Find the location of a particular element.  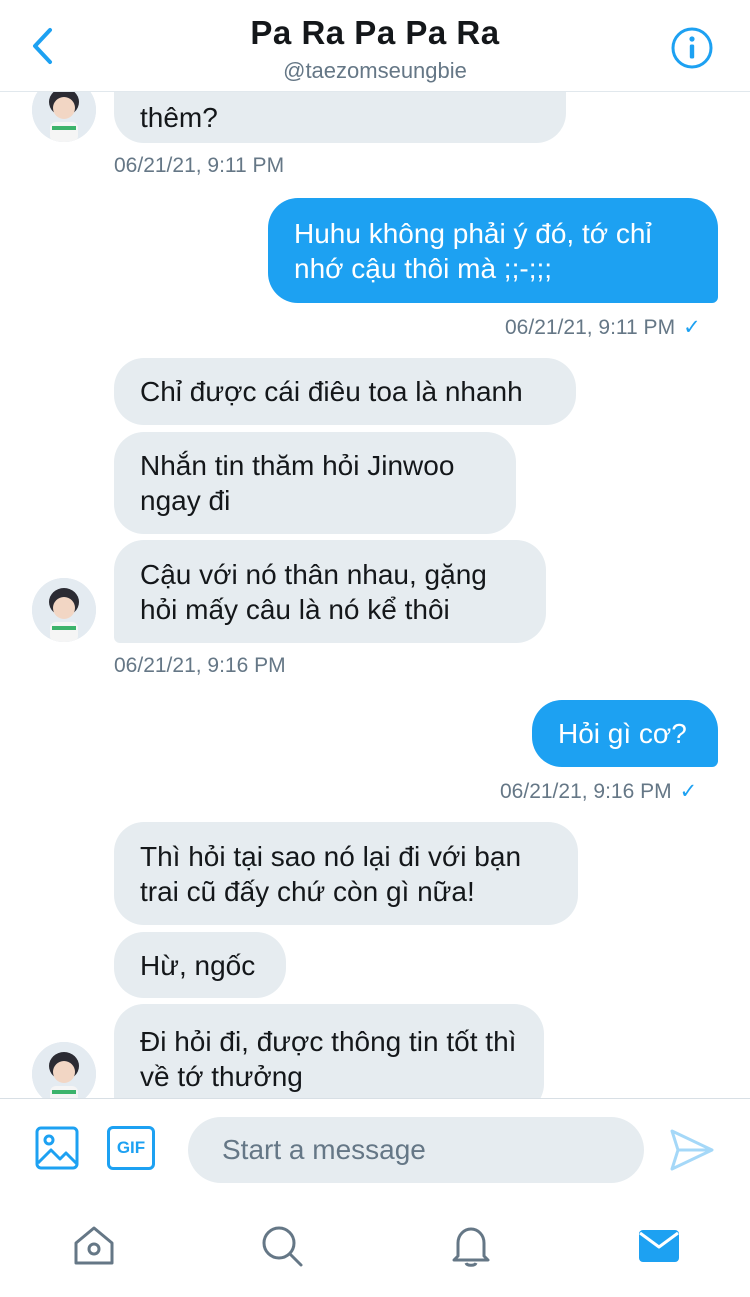

info-button is located at coordinates (692, 48).